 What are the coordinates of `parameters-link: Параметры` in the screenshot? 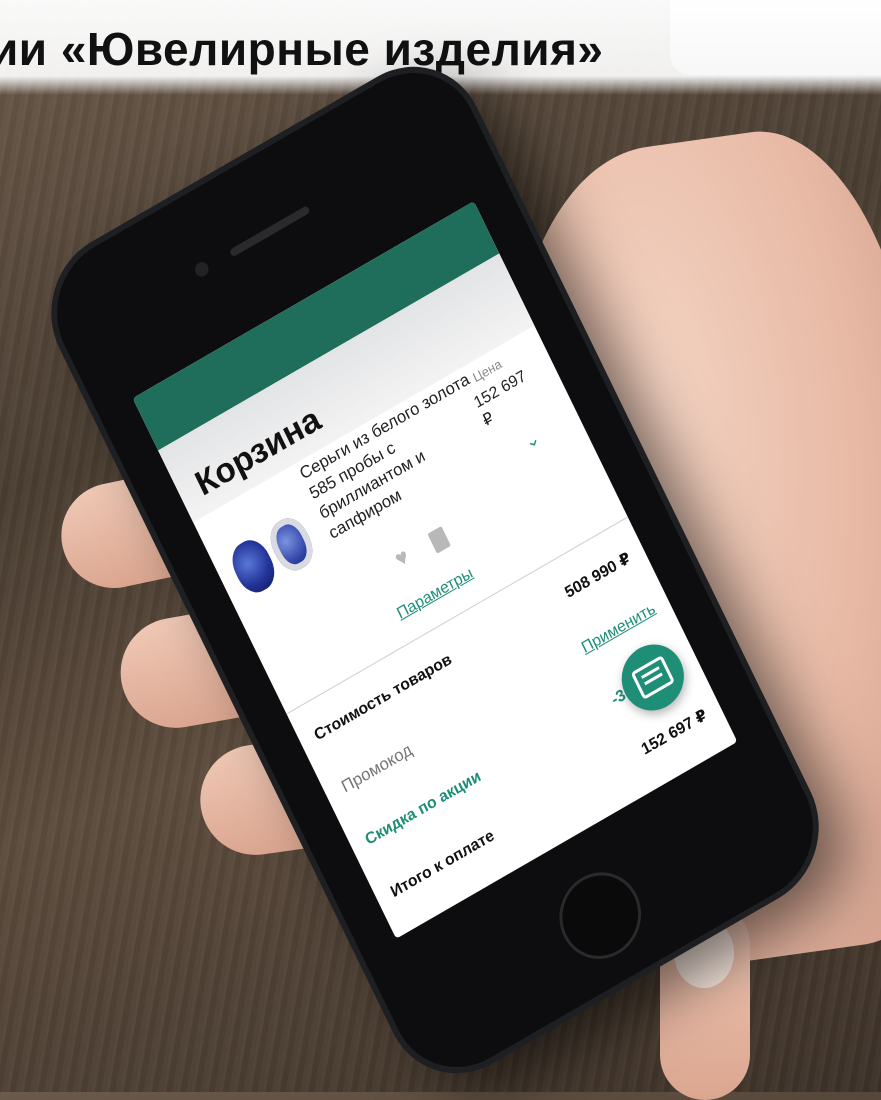 It's located at (435, 594).